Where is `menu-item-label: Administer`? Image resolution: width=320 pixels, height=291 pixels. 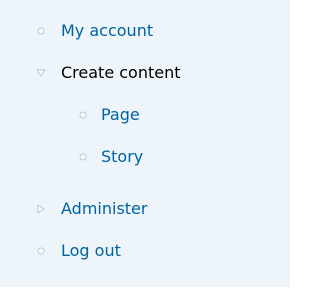
menu-item-label: Administer is located at coordinates (104, 209).